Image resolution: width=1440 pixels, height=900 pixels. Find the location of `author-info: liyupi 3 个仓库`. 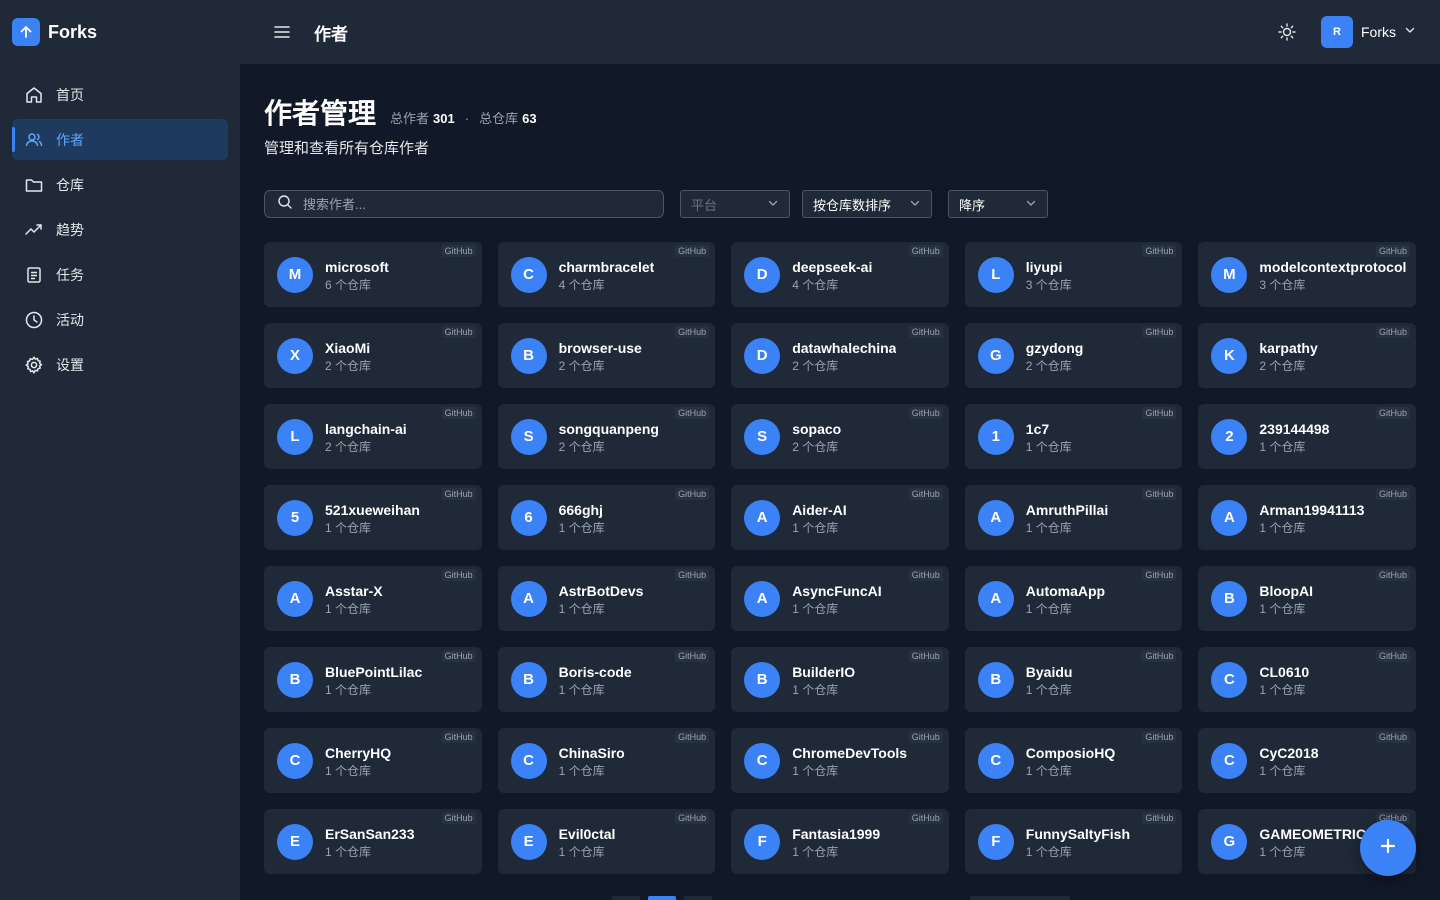

author-info: liyupi 3 个仓库 is located at coordinates (1049, 275).